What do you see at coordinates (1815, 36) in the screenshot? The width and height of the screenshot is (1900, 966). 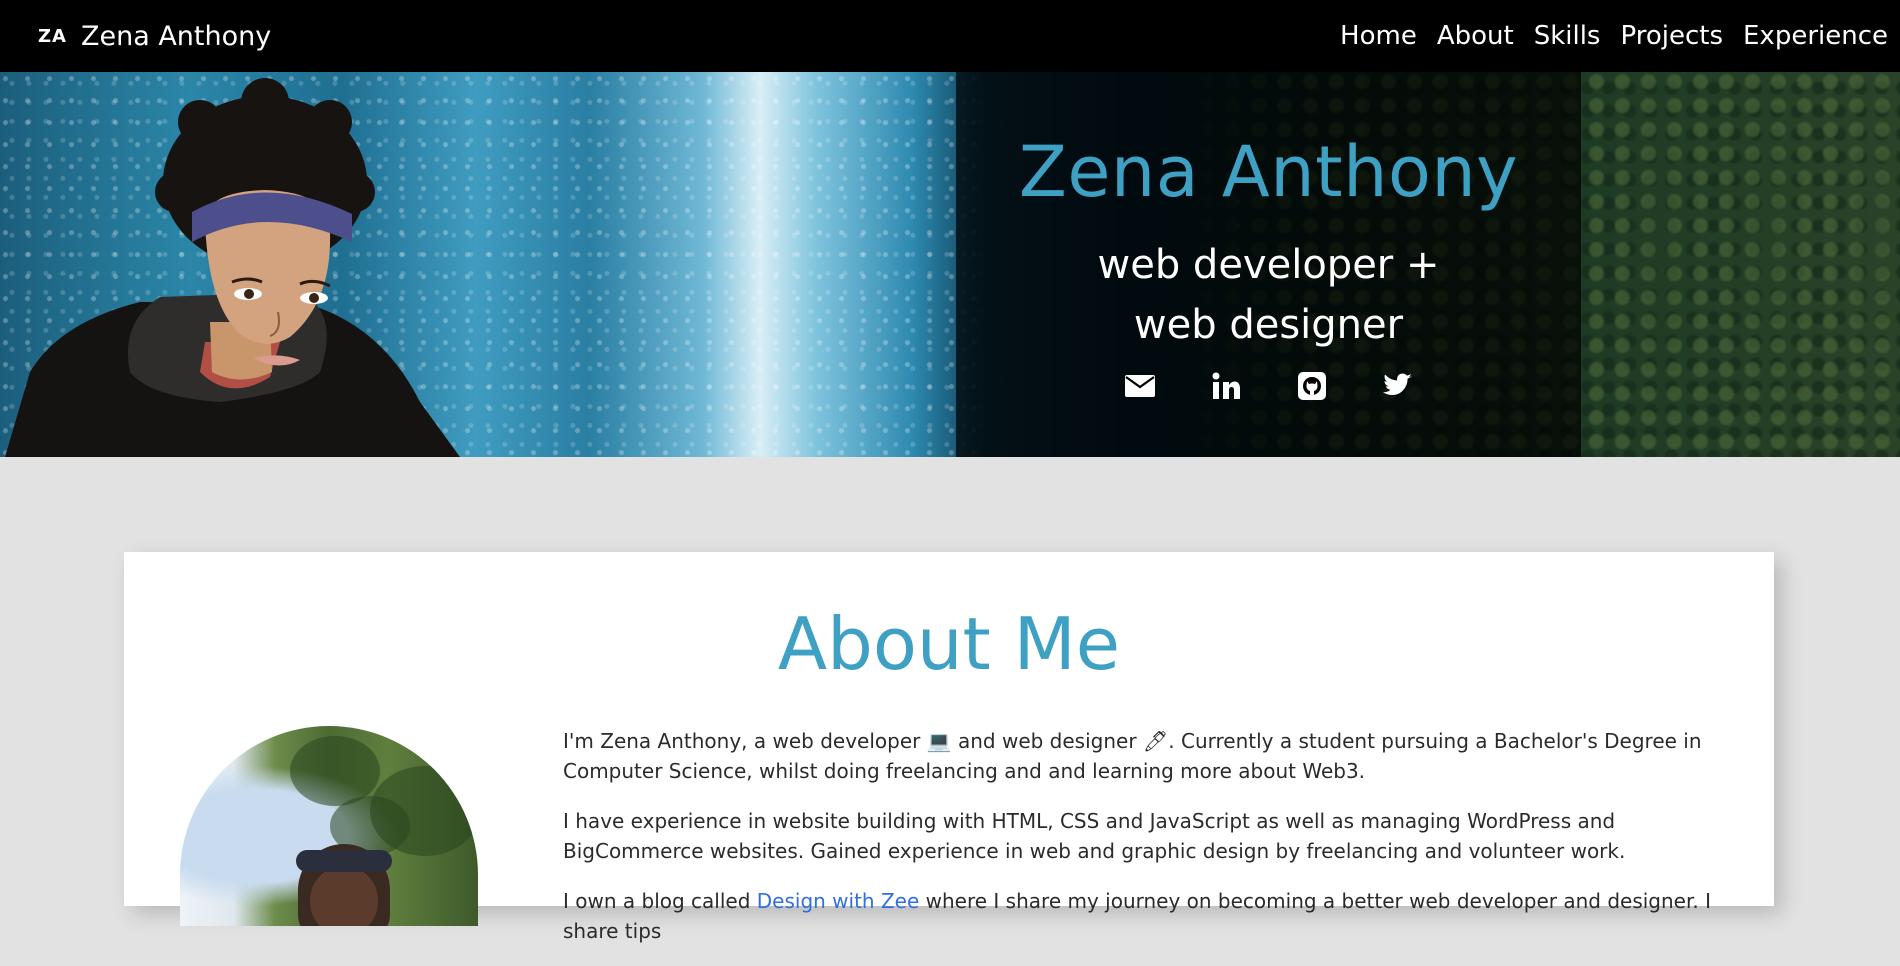 I see `nav-link-experience: Experience` at bounding box center [1815, 36].